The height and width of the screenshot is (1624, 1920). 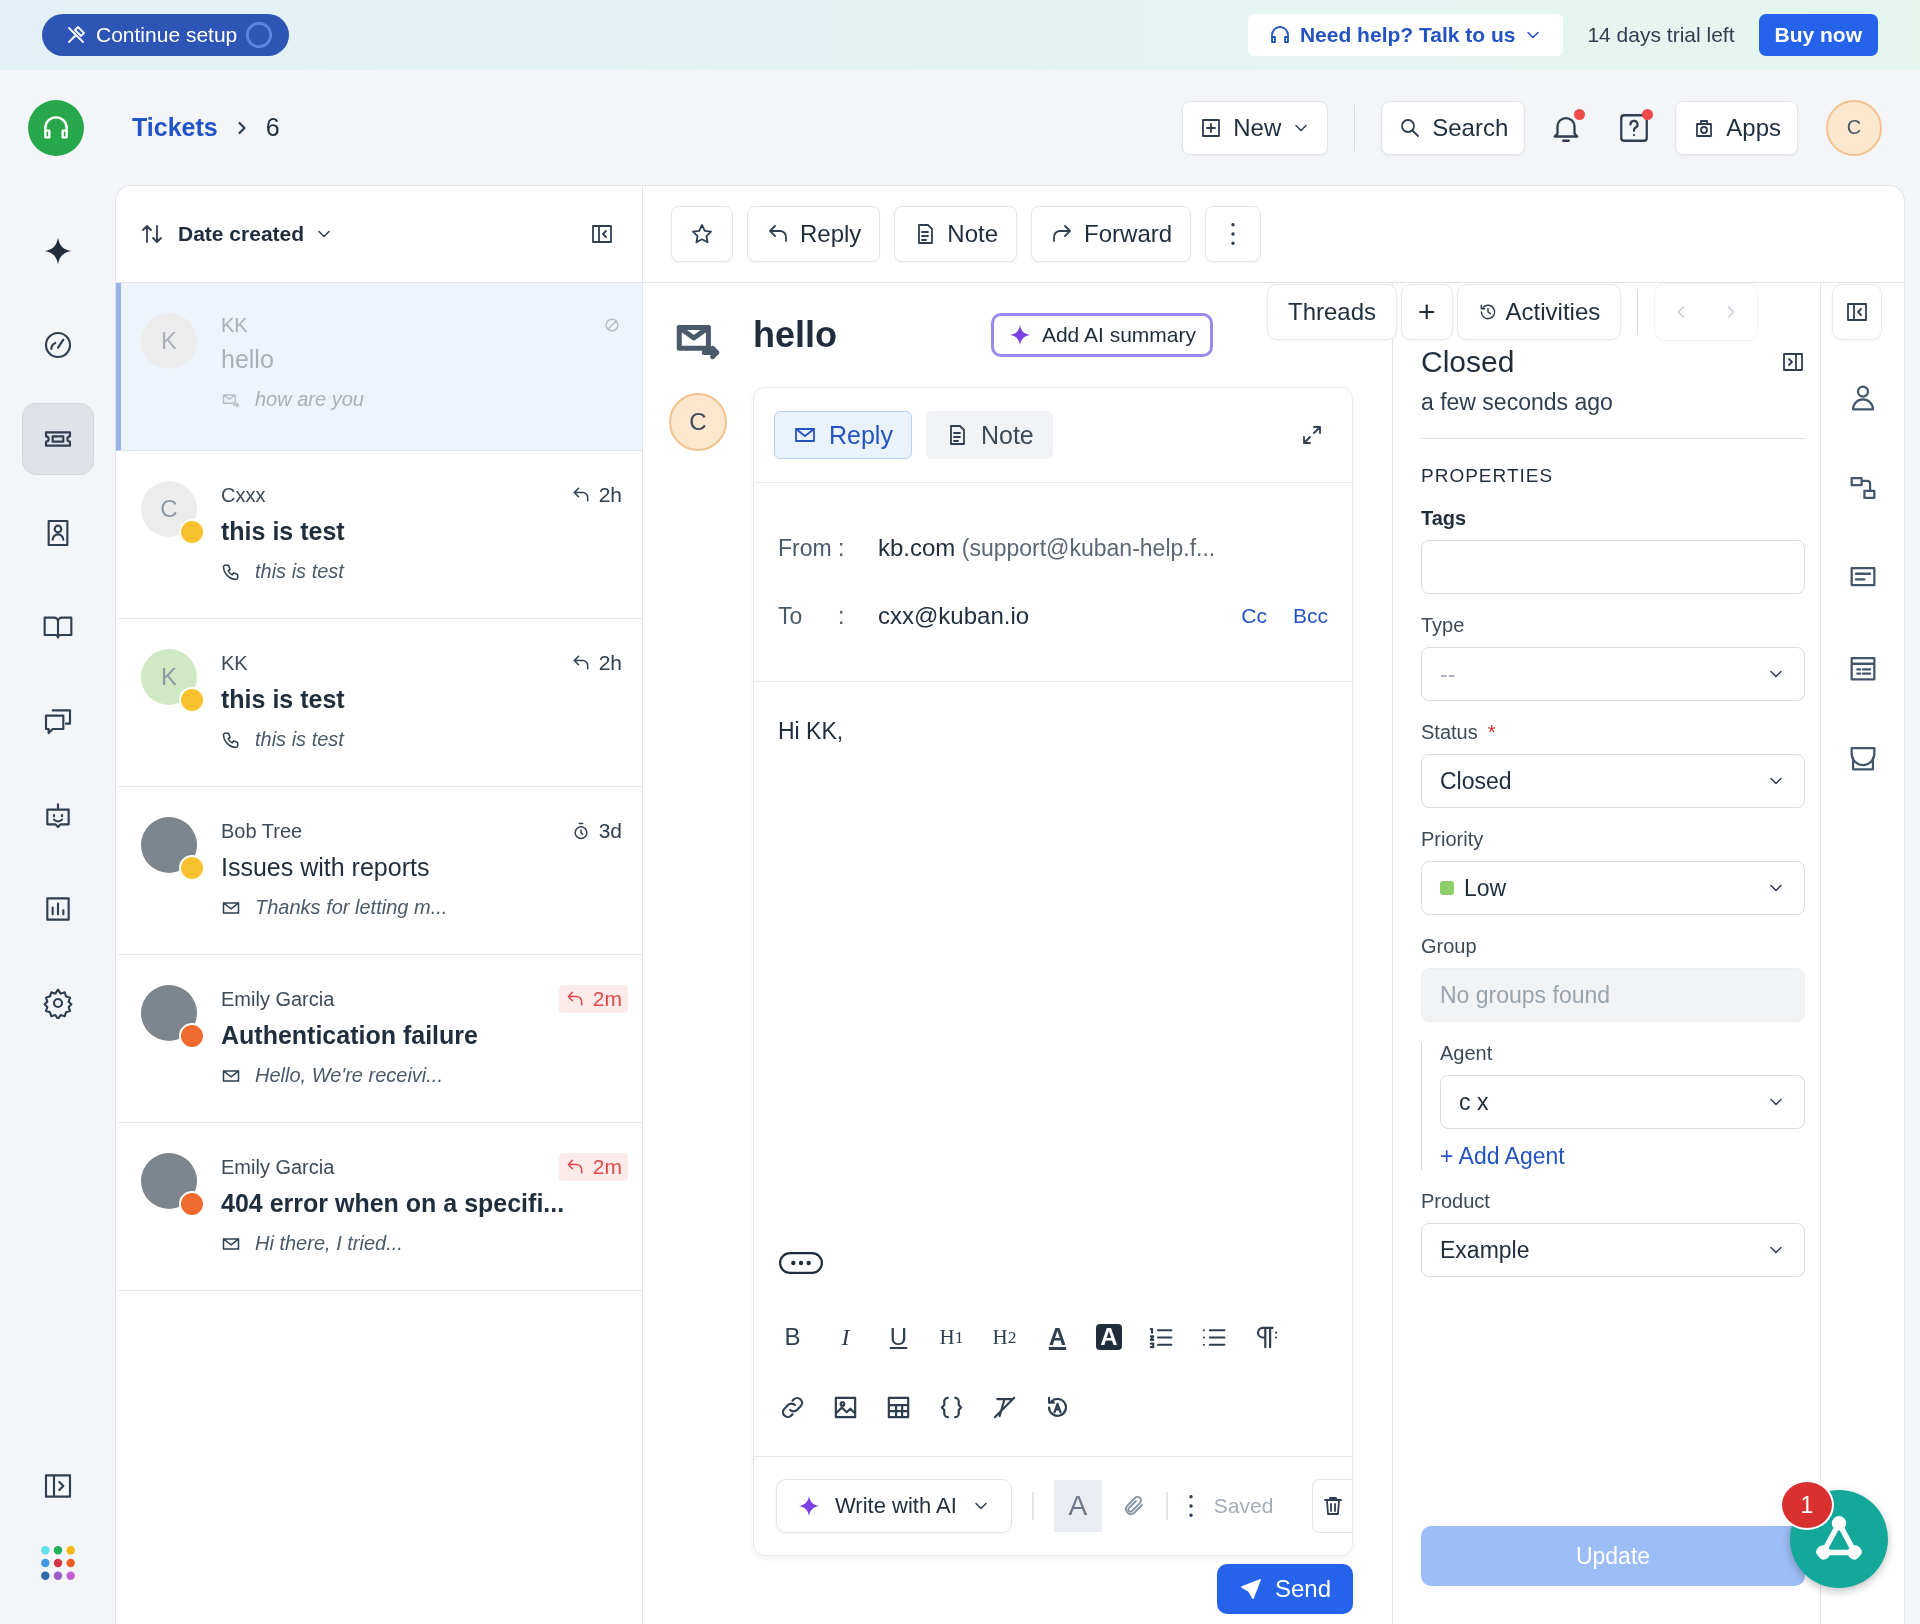 What do you see at coordinates (169, 677) in the screenshot?
I see `avatar: K` at bounding box center [169, 677].